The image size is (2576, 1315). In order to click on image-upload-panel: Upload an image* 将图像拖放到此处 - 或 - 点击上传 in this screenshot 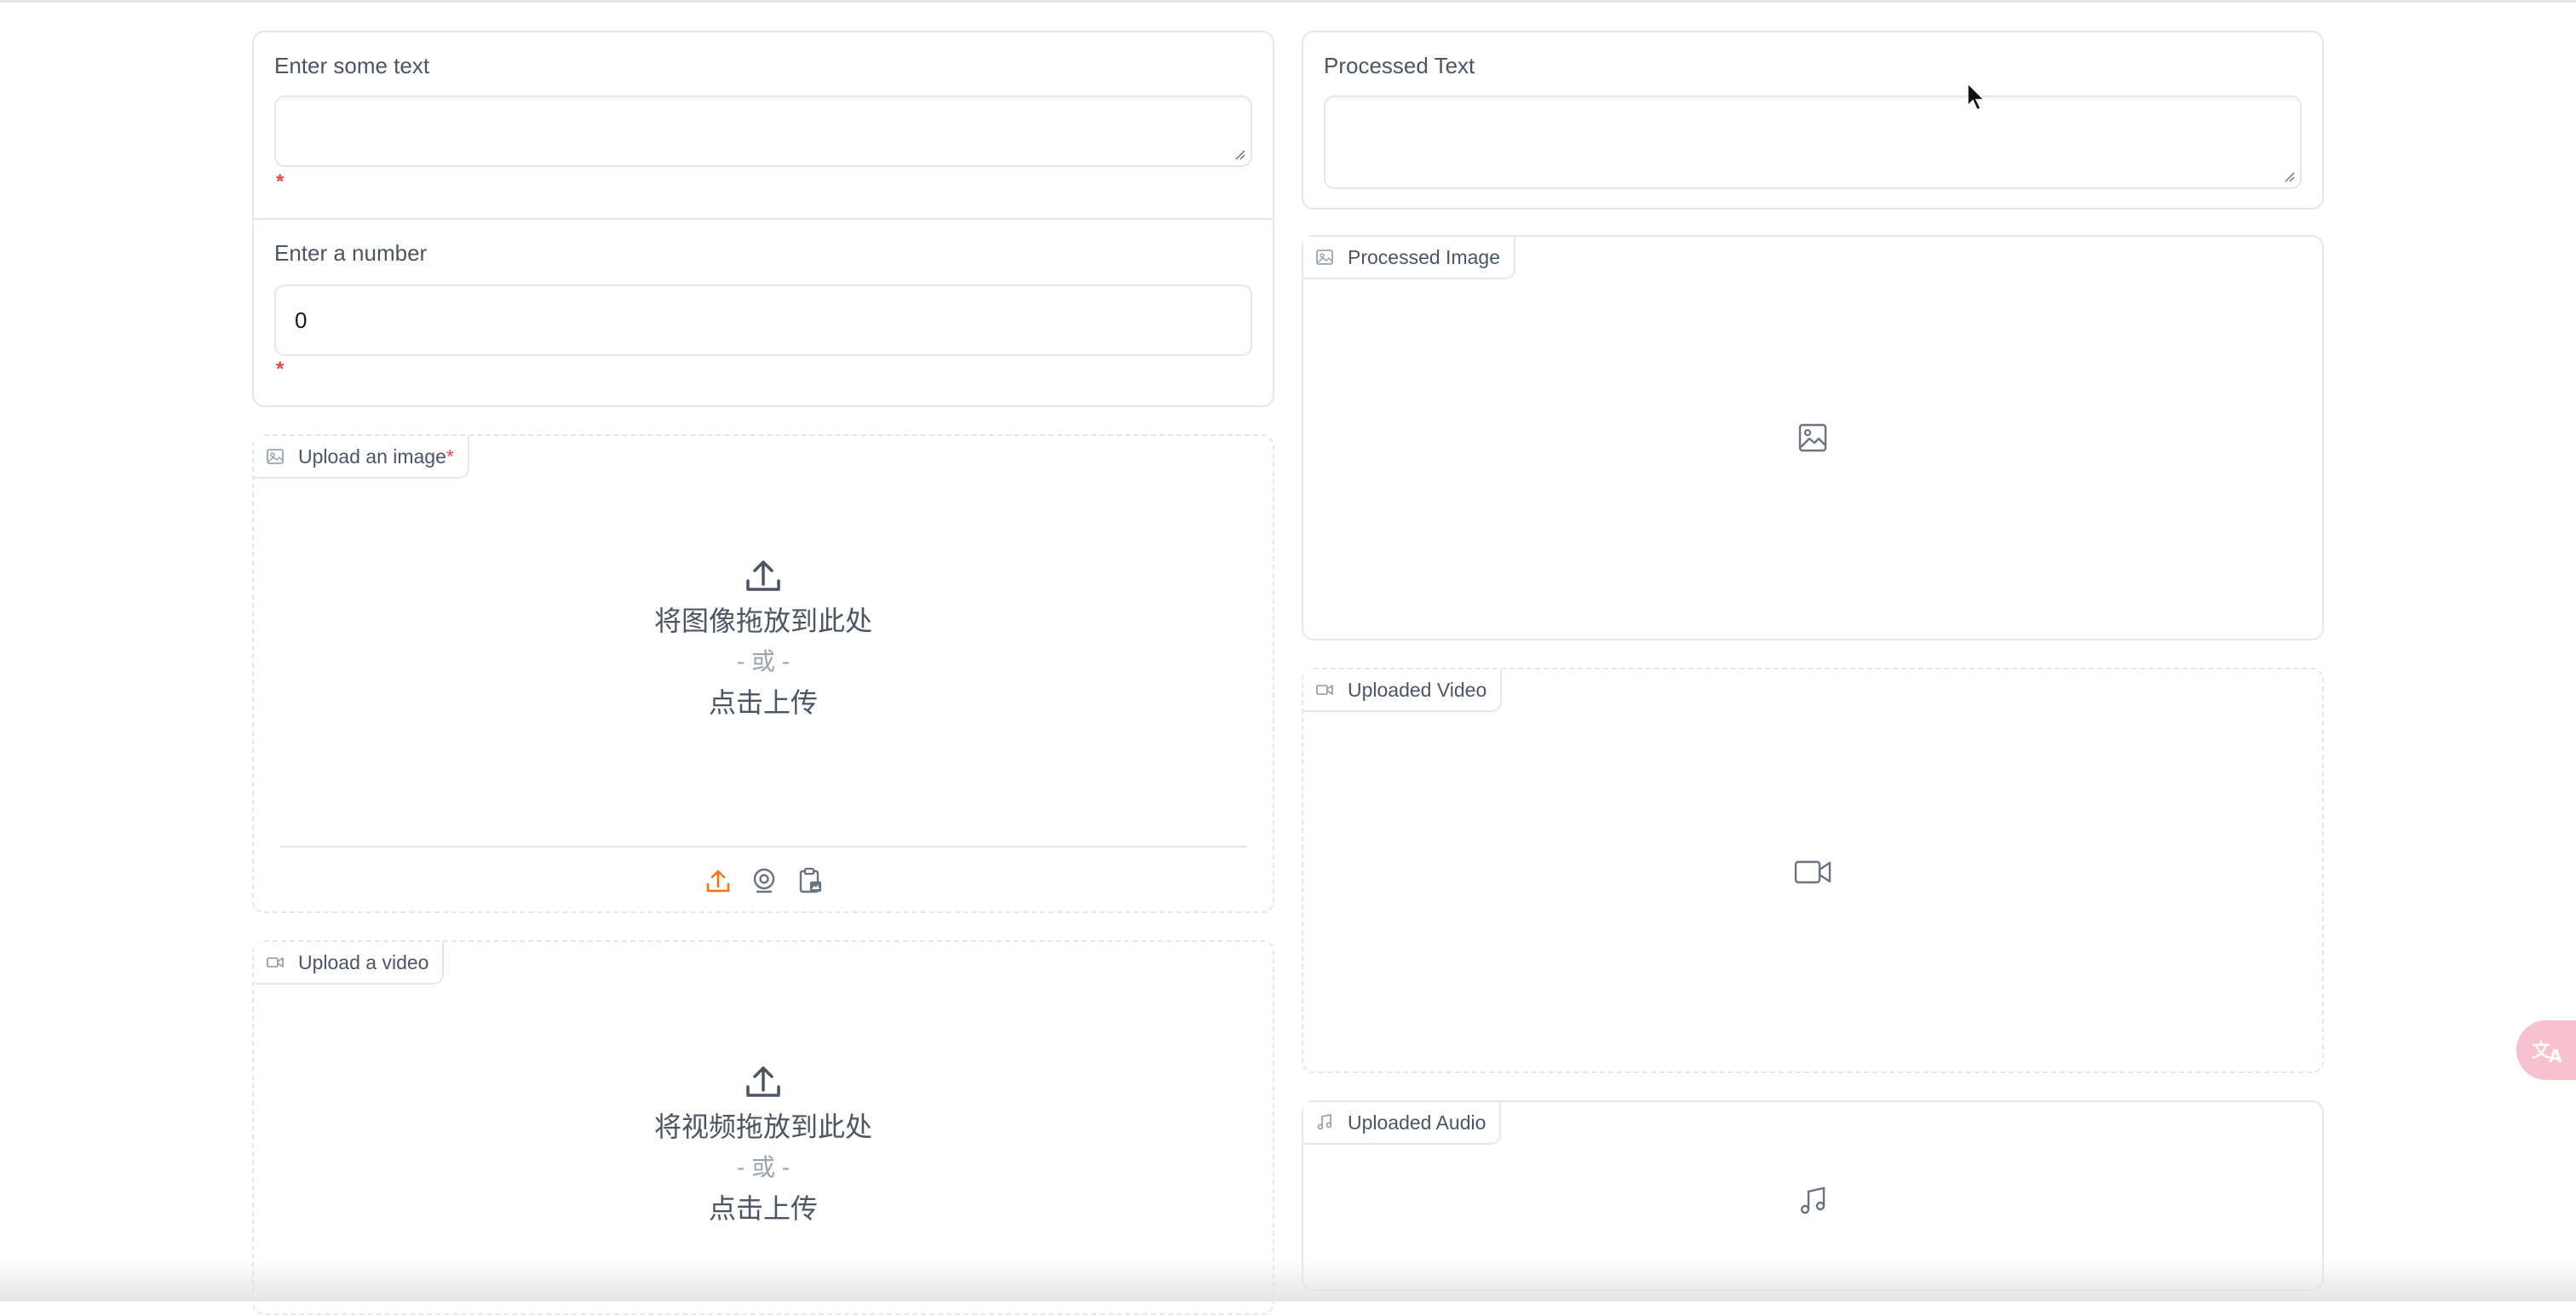, I will do `click(763, 673)`.